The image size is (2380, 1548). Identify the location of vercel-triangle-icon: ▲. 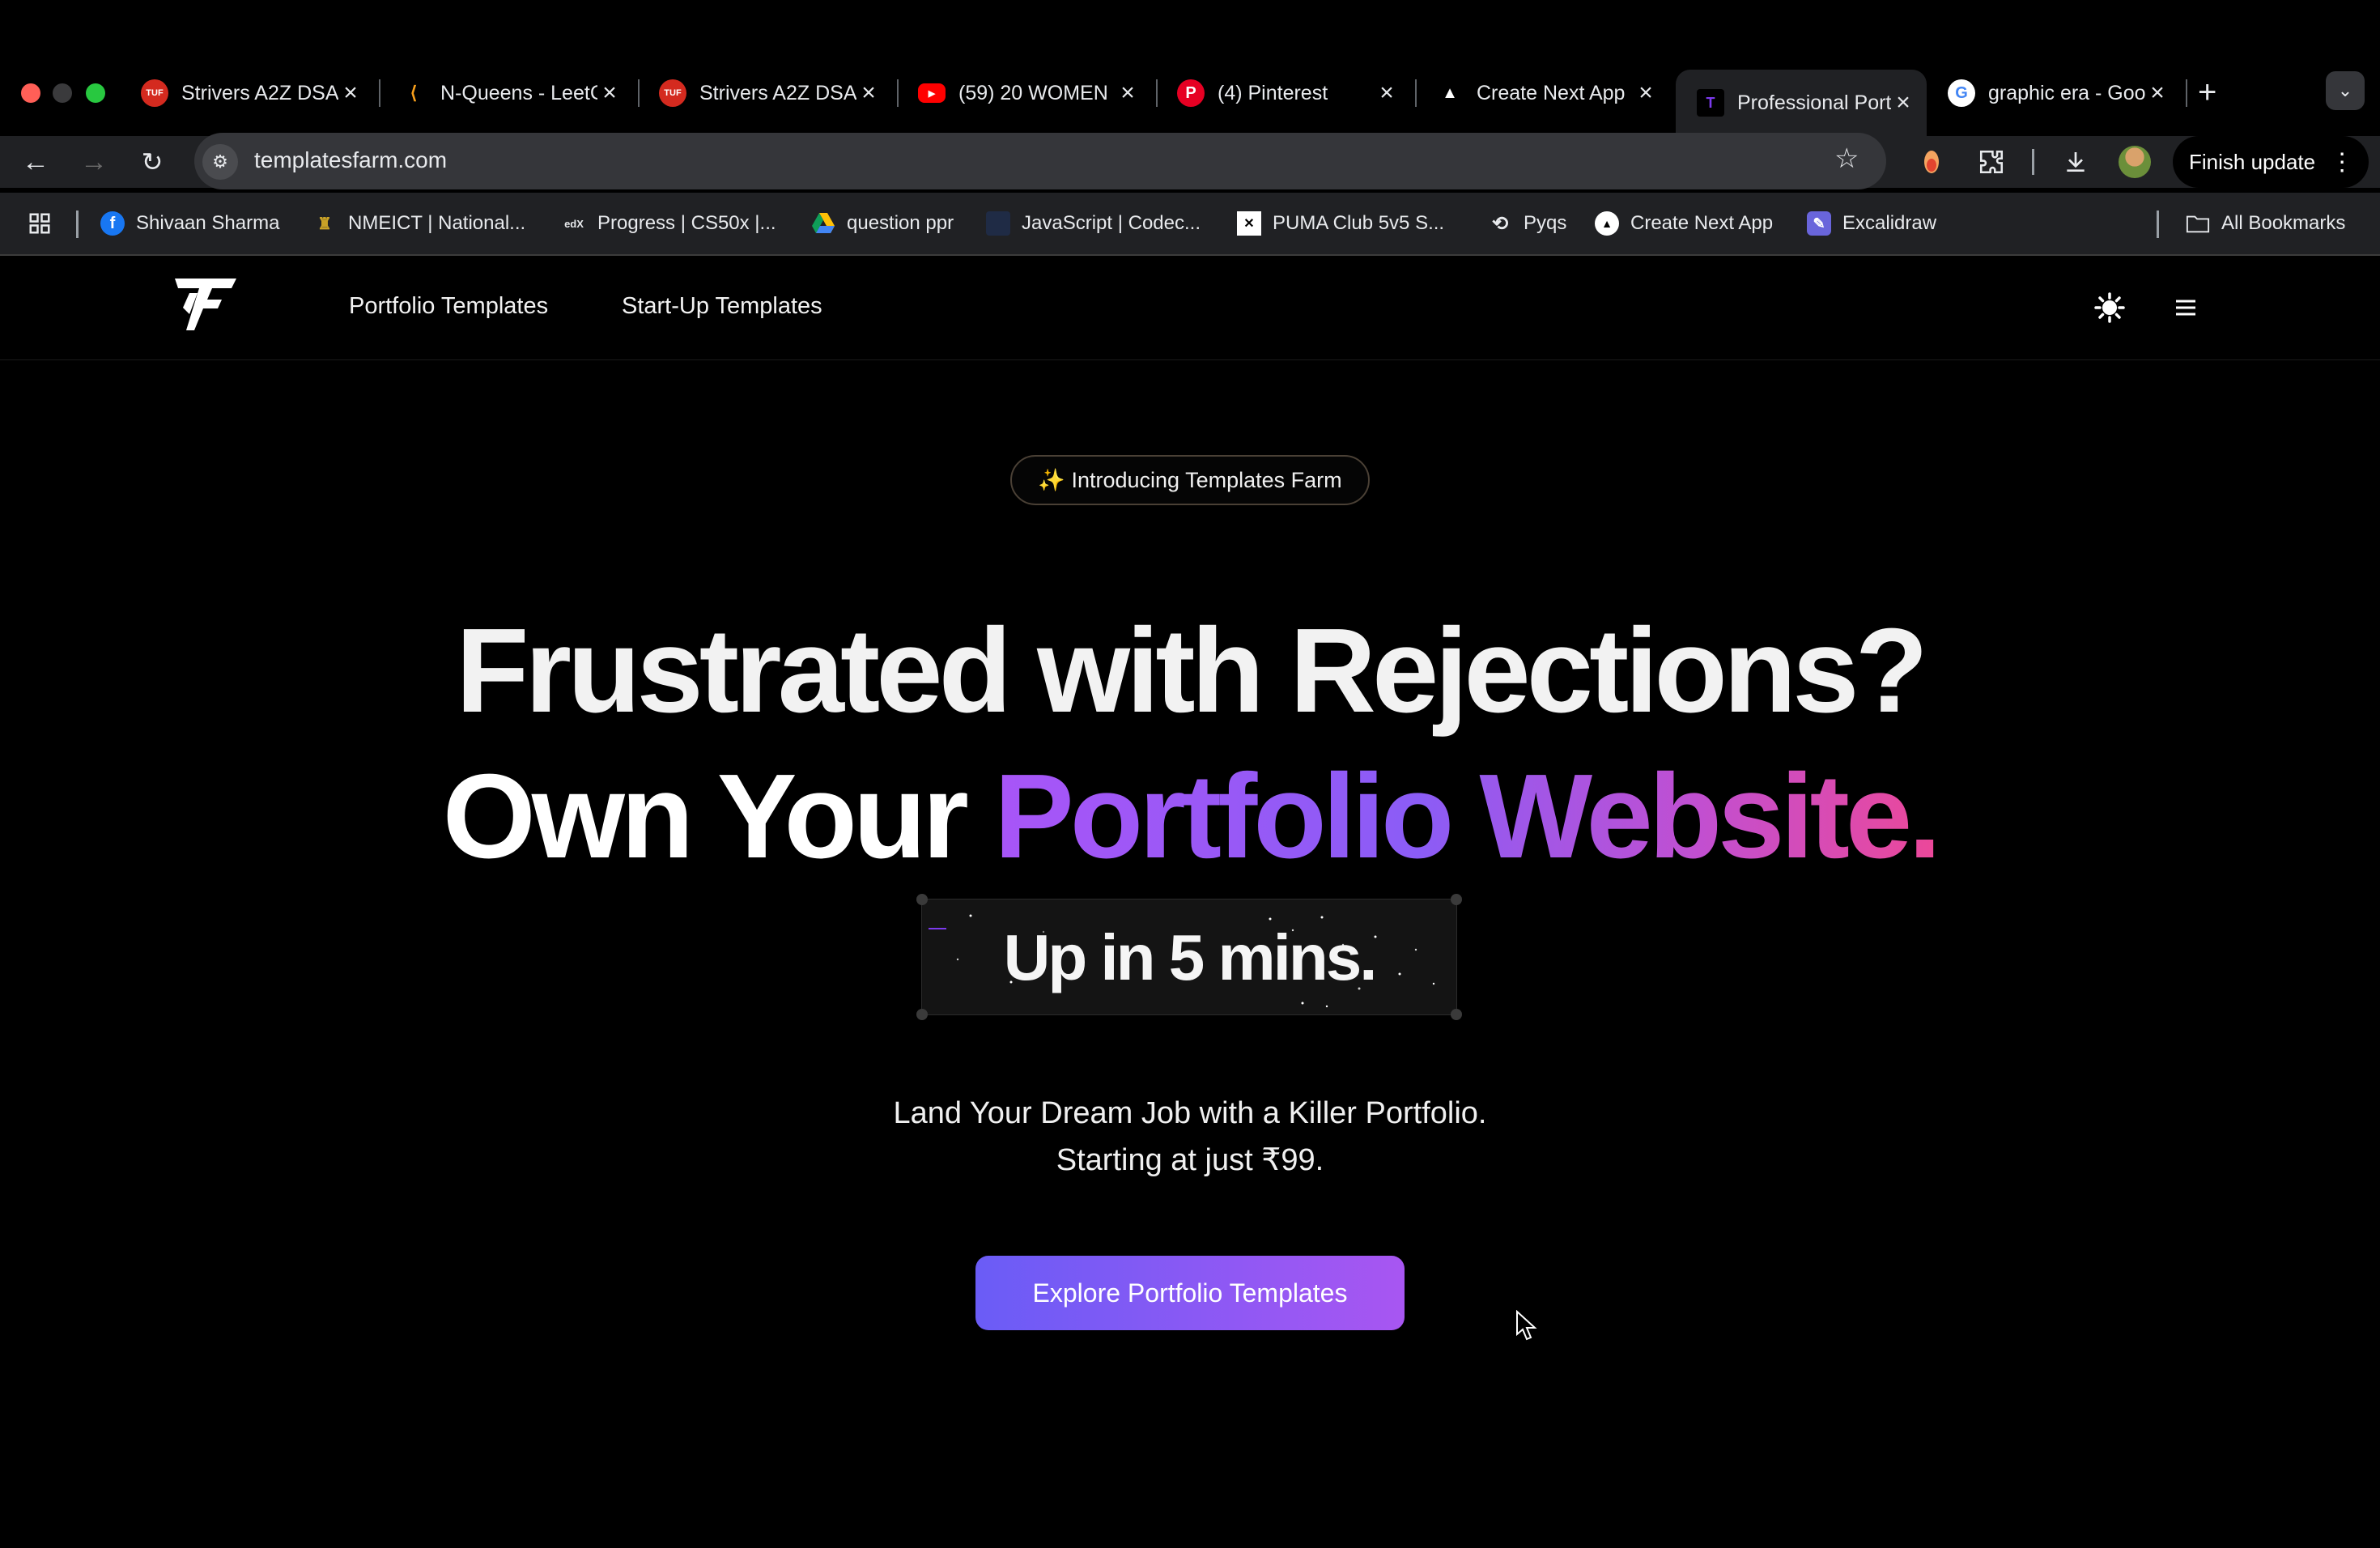
(1450, 92).